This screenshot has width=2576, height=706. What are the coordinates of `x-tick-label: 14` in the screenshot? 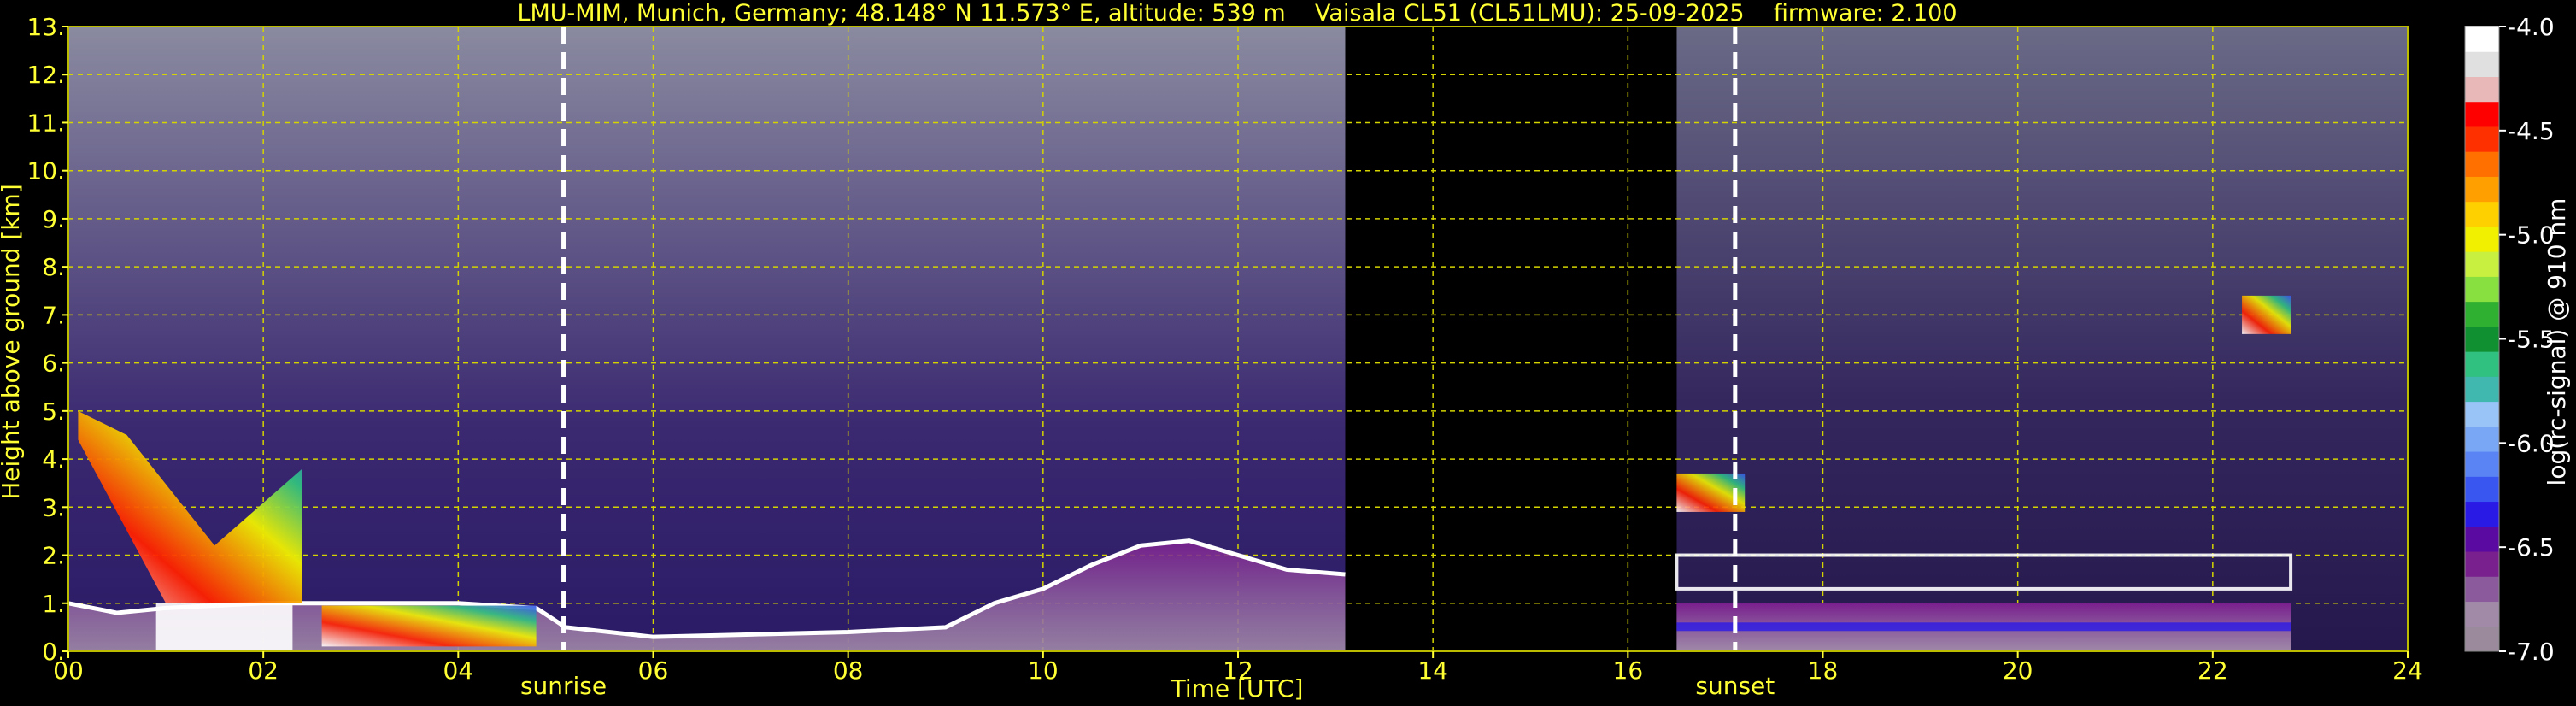 It's located at (1432, 670).